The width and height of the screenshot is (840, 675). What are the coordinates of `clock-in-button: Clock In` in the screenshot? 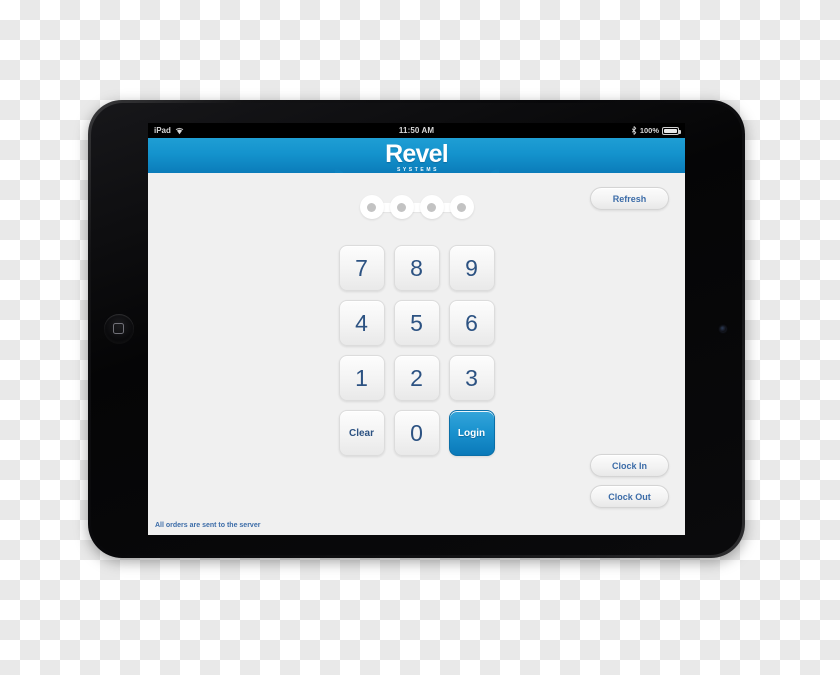 It's located at (629, 465).